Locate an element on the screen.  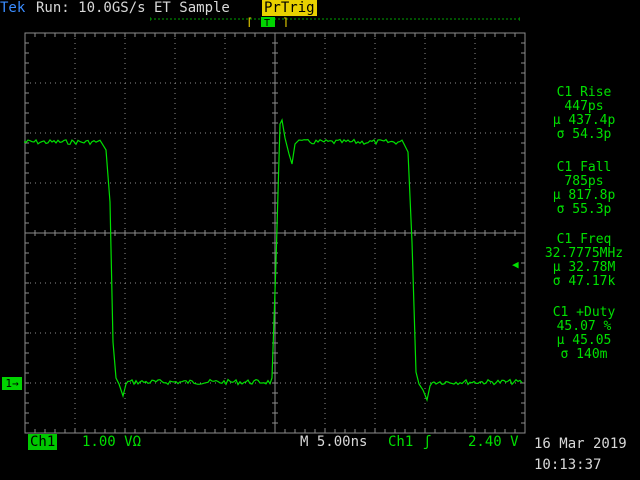
trigger-position-bar: [ ] T is located at coordinates (335, 22).